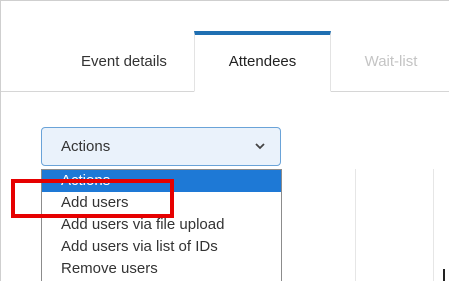 This screenshot has width=450, height=282. I want to click on tab-wait-list: Wait-list, so click(390, 61).